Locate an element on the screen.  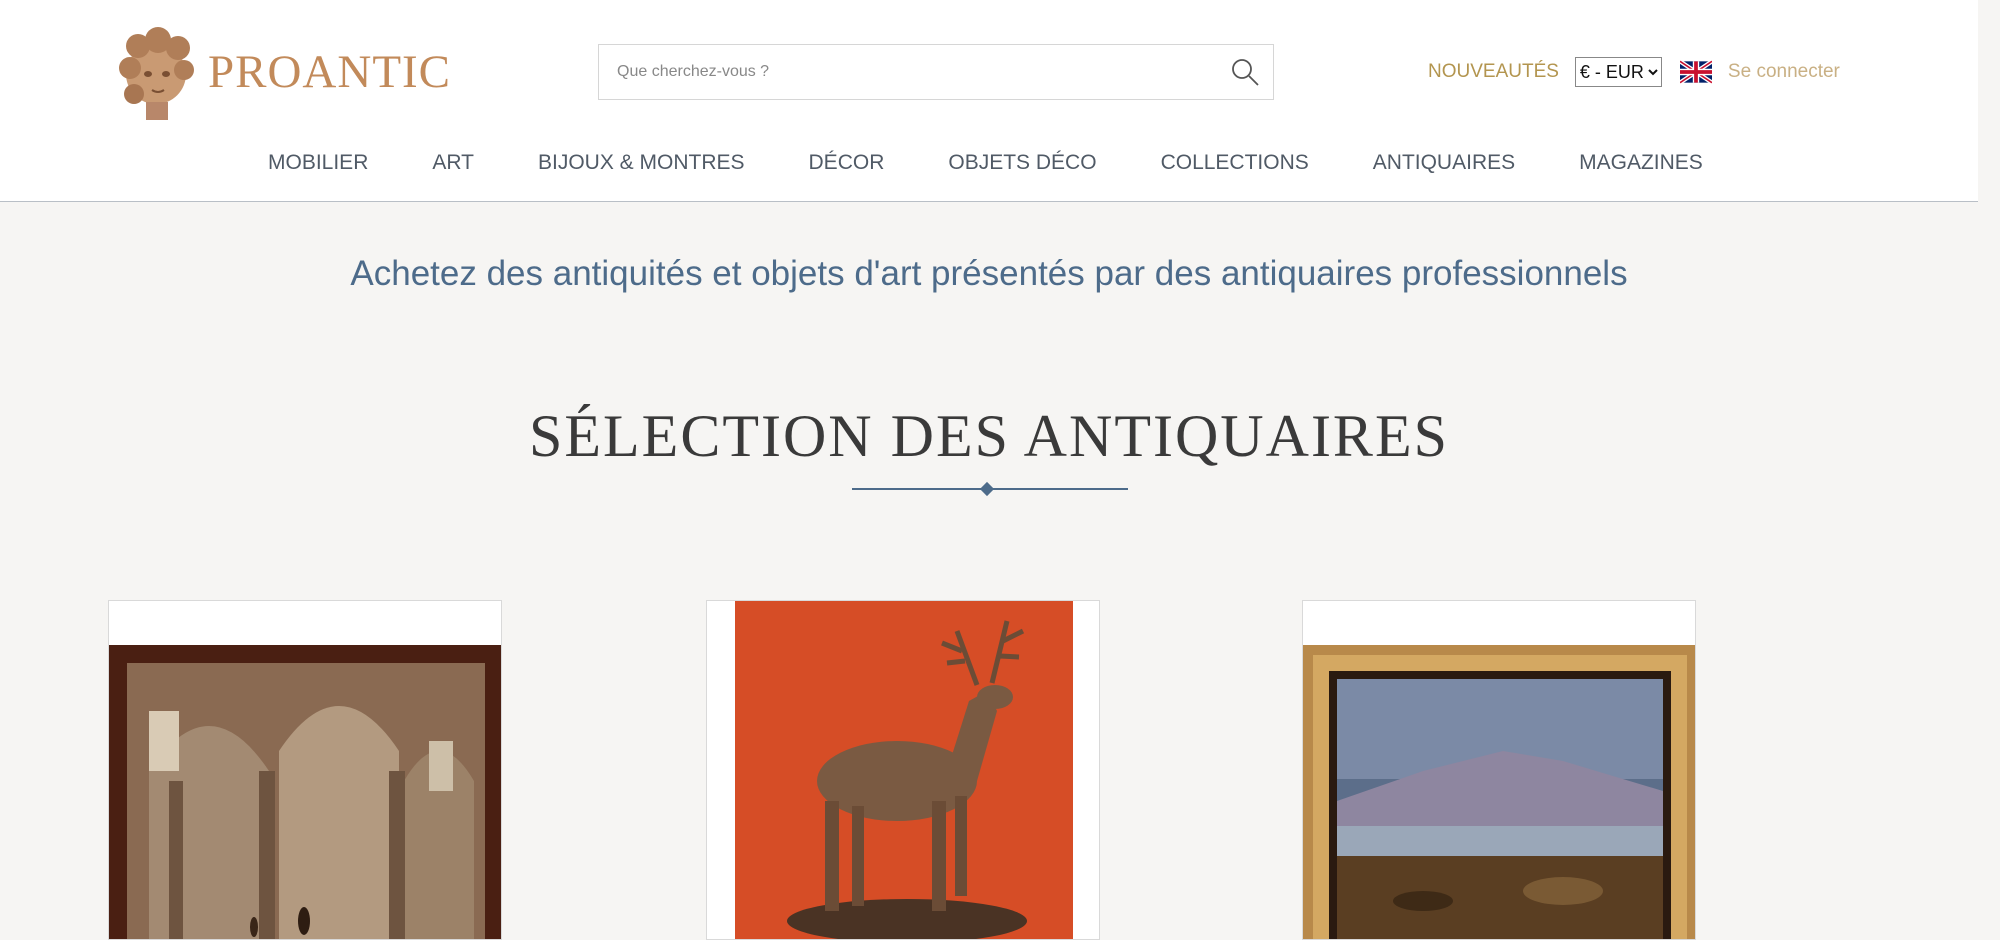
nav-item-antiquaires: ANTIQUAIRES is located at coordinates (1444, 163).